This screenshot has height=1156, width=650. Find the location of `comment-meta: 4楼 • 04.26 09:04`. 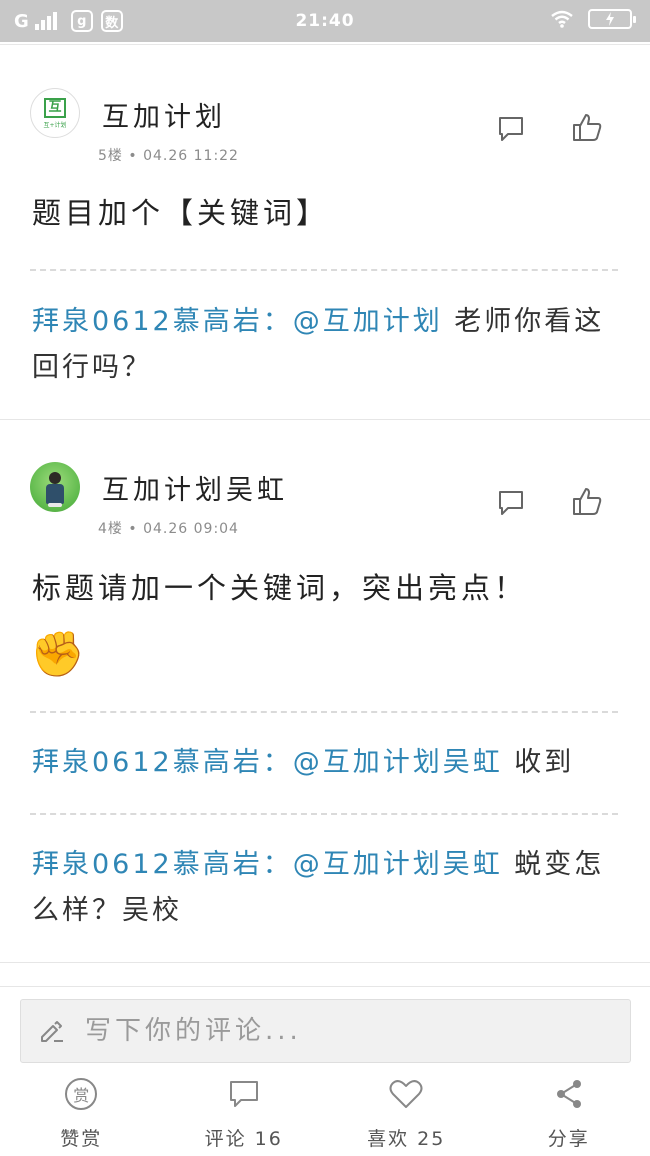

comment-meta: 4楼 • 04.26 09:04 is located at coordinates (168, 528).